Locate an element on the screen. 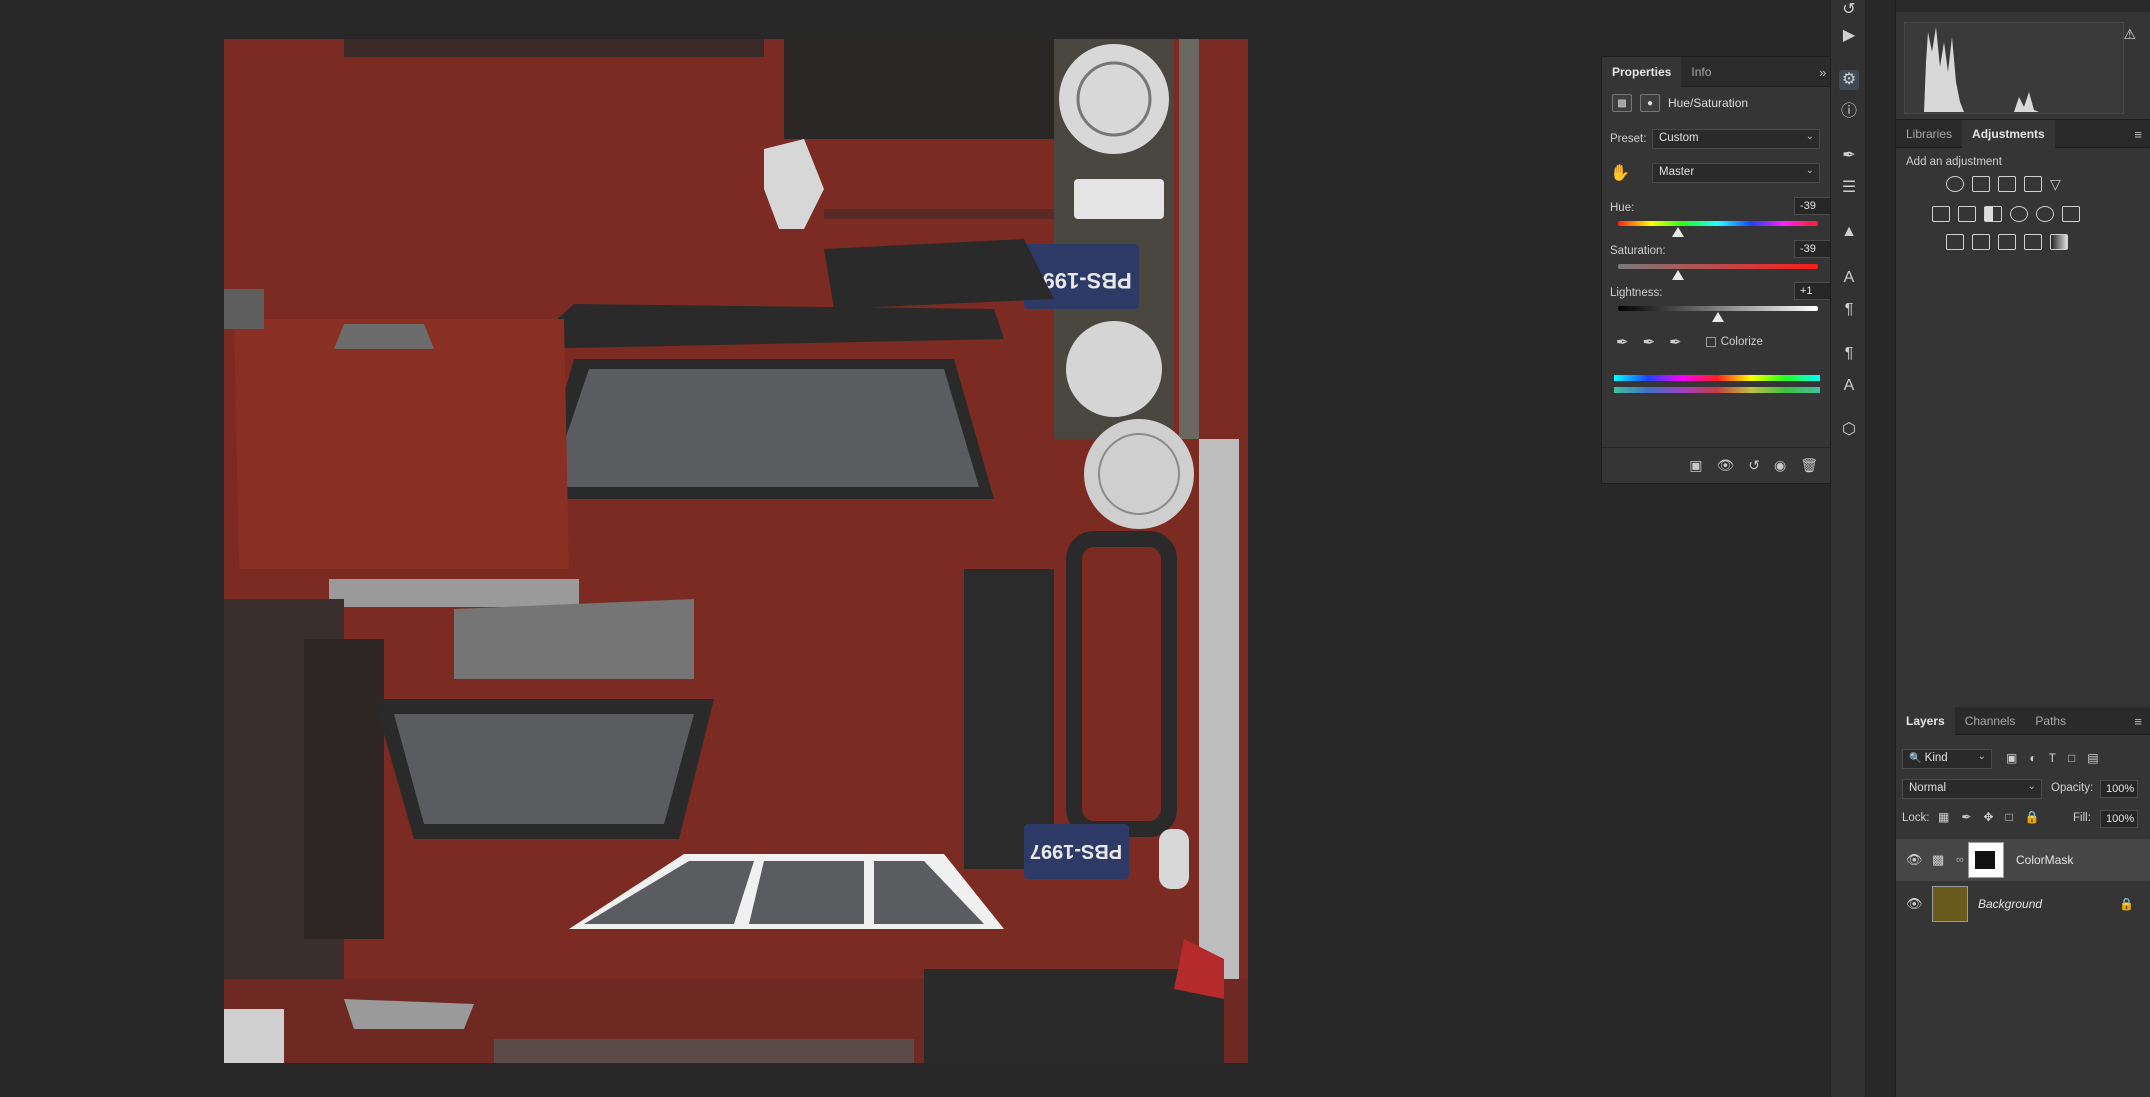 The height and width of the screenshot is (1097, 2150). lock-transparency-icon: ▦ is located at coordinates (1943, 817).